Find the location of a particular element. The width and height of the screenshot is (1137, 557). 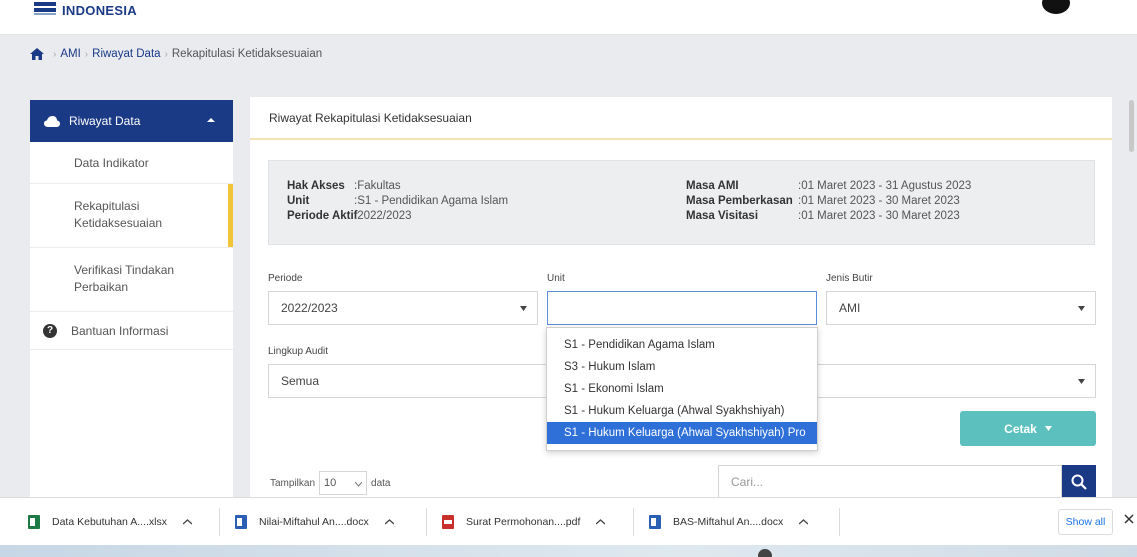

info-key: Unit is located at coordinates (298, 201).